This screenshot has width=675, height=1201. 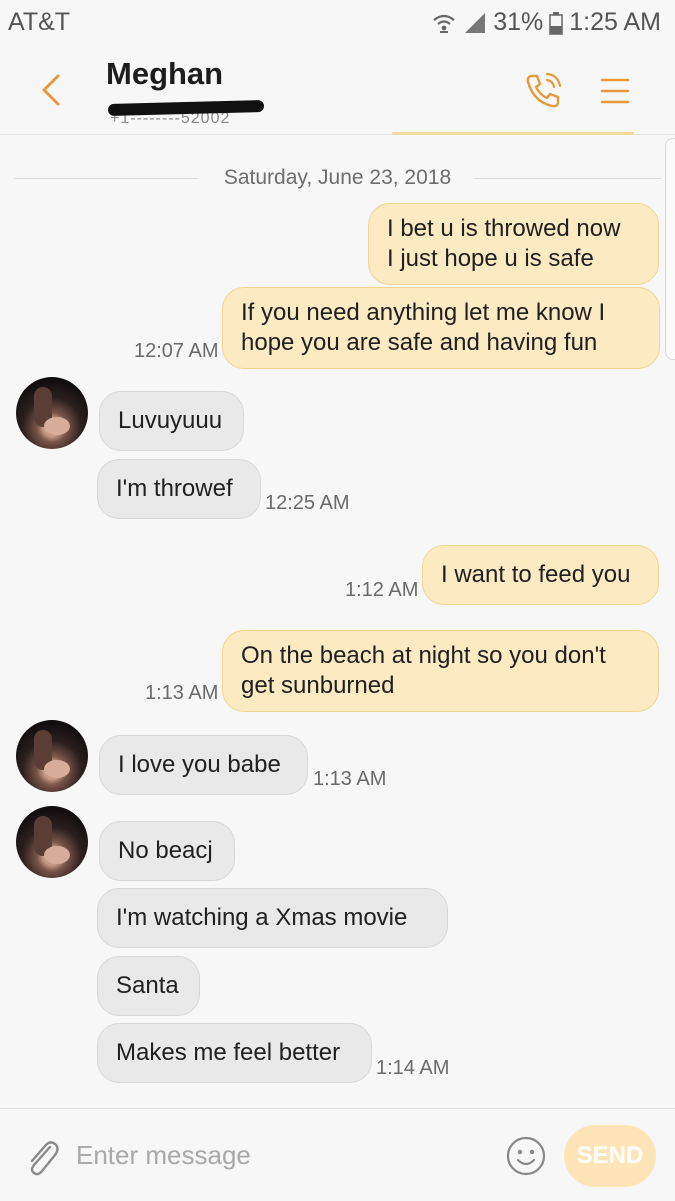 What do you see at coordinates (337, 23) in the screenshot?
I see `status-bar: AT&T 31% 1:25 AM` at bounding box center [337, 23].